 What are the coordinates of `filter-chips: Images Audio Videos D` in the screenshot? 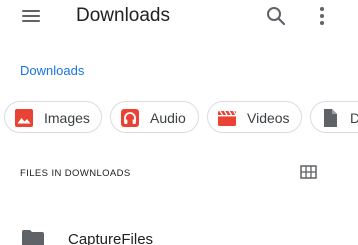 It's located at (179, 119).